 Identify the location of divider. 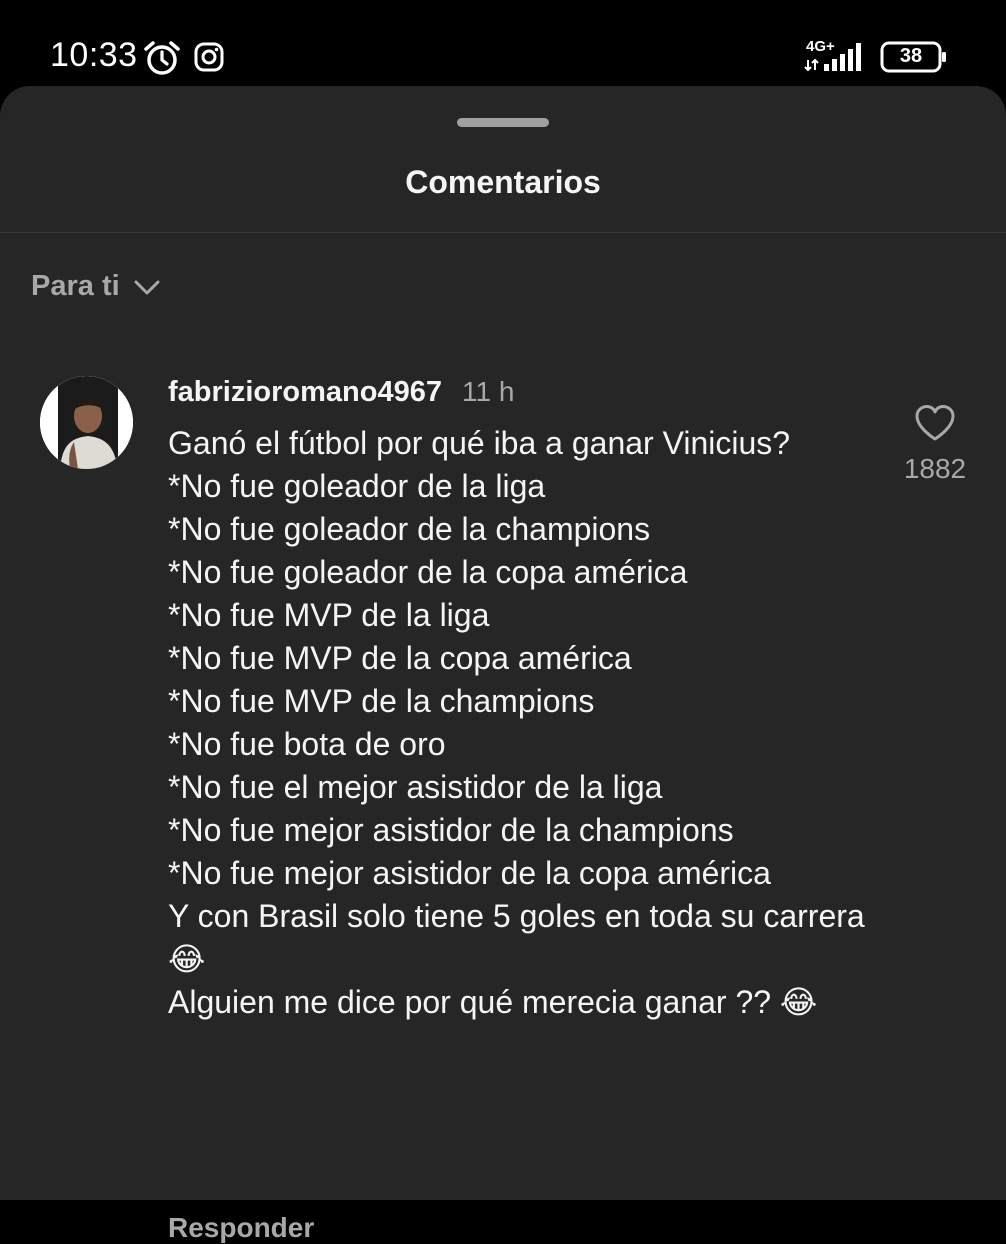
(503, 232).